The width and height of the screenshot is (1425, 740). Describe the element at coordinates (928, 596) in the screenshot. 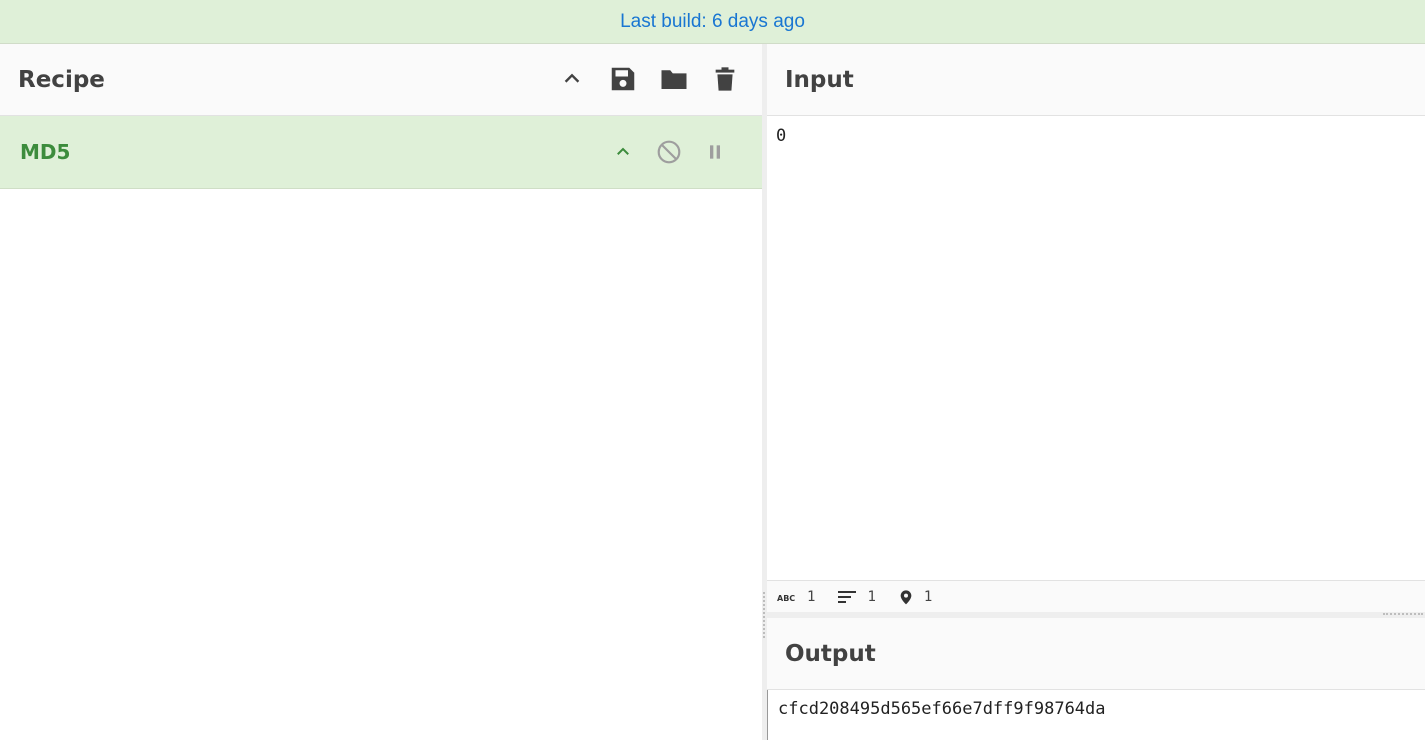

I see `position-value: 1` at that location.